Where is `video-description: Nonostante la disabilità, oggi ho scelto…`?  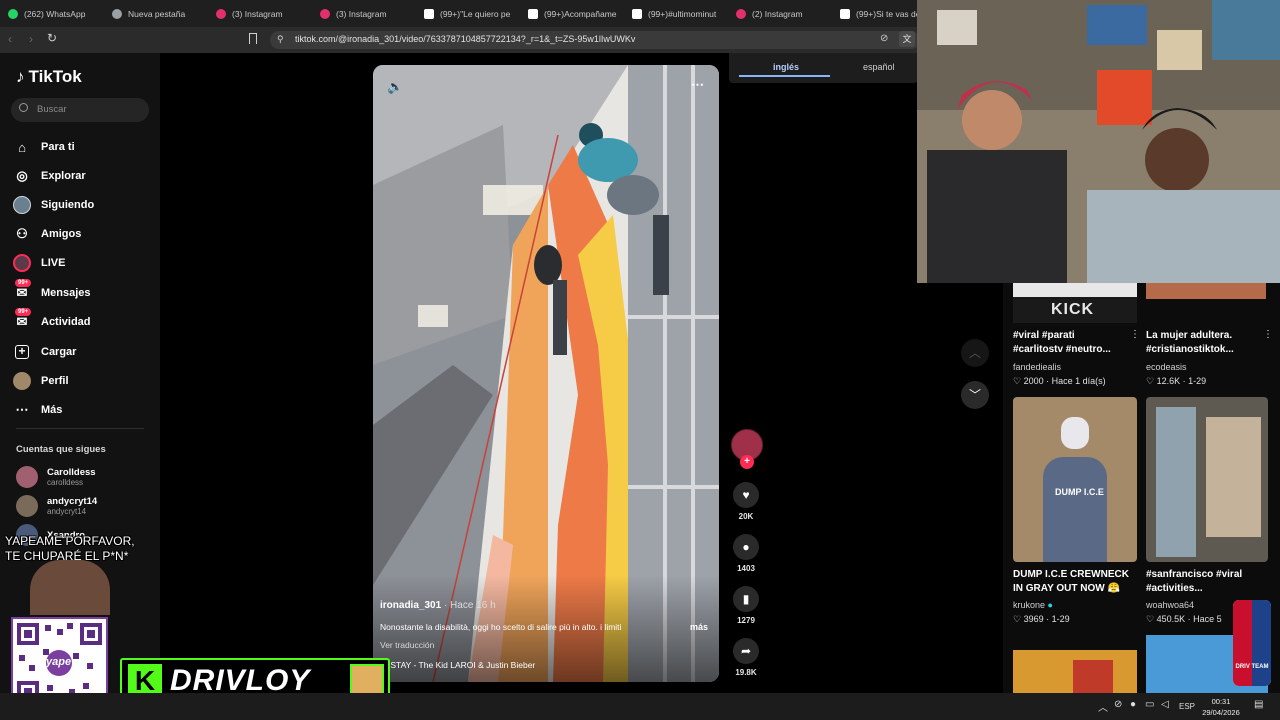 video-description: Nonostante la disabilità, oggi ho scelto… is located at coordinates (501, 627).